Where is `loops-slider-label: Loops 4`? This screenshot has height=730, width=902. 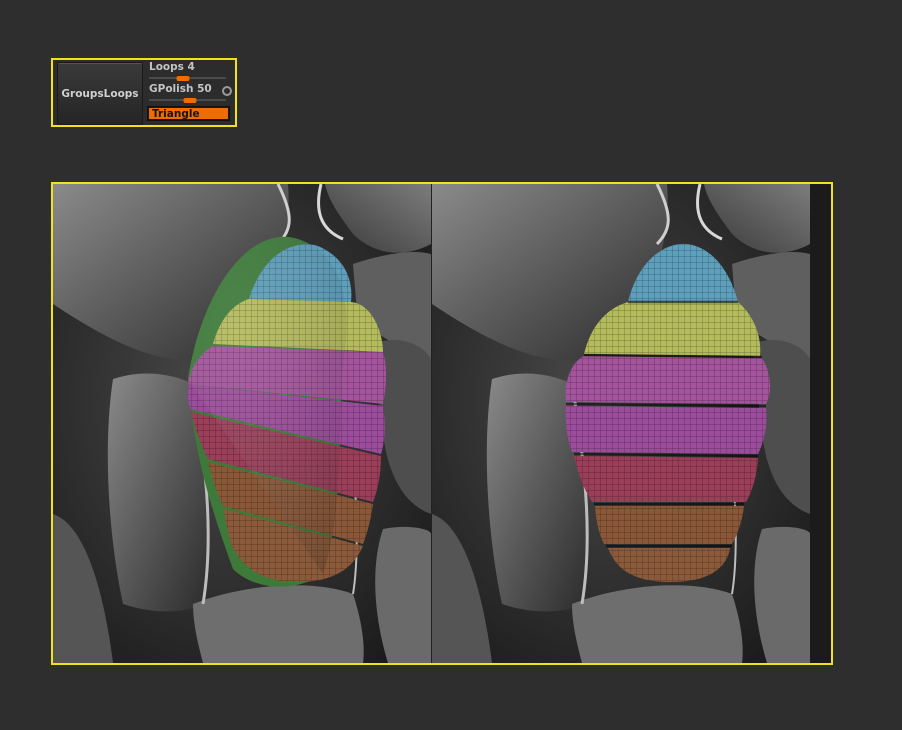
loops-slider-label: Loops 4 is located at coordinates (172, 67).